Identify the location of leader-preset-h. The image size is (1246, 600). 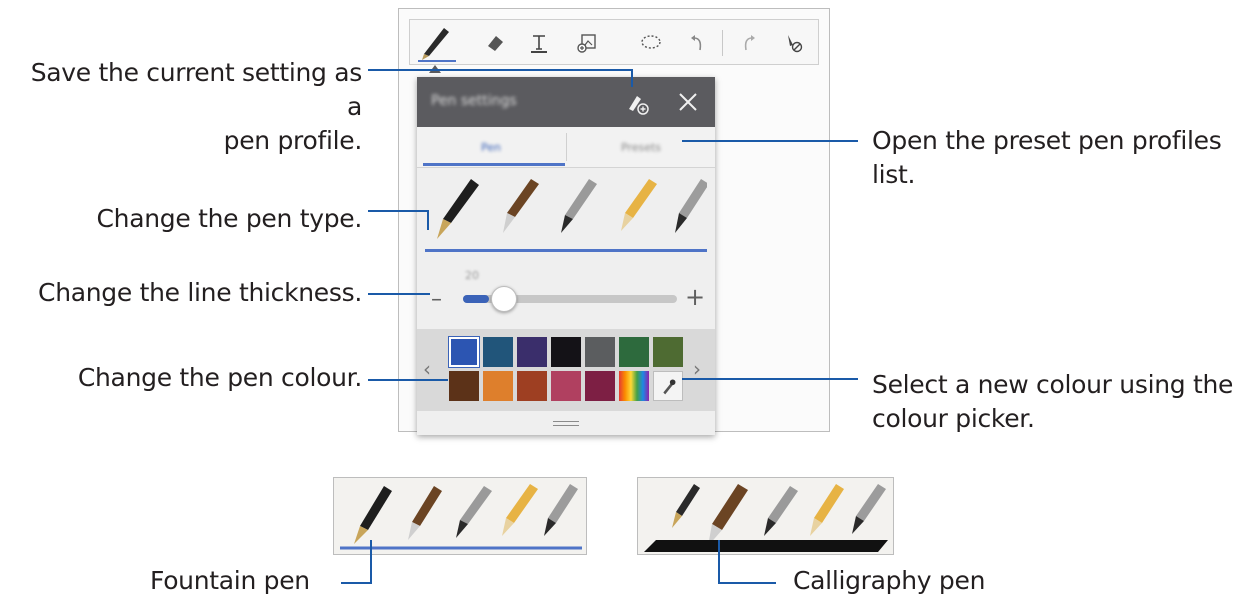
(770, 141).